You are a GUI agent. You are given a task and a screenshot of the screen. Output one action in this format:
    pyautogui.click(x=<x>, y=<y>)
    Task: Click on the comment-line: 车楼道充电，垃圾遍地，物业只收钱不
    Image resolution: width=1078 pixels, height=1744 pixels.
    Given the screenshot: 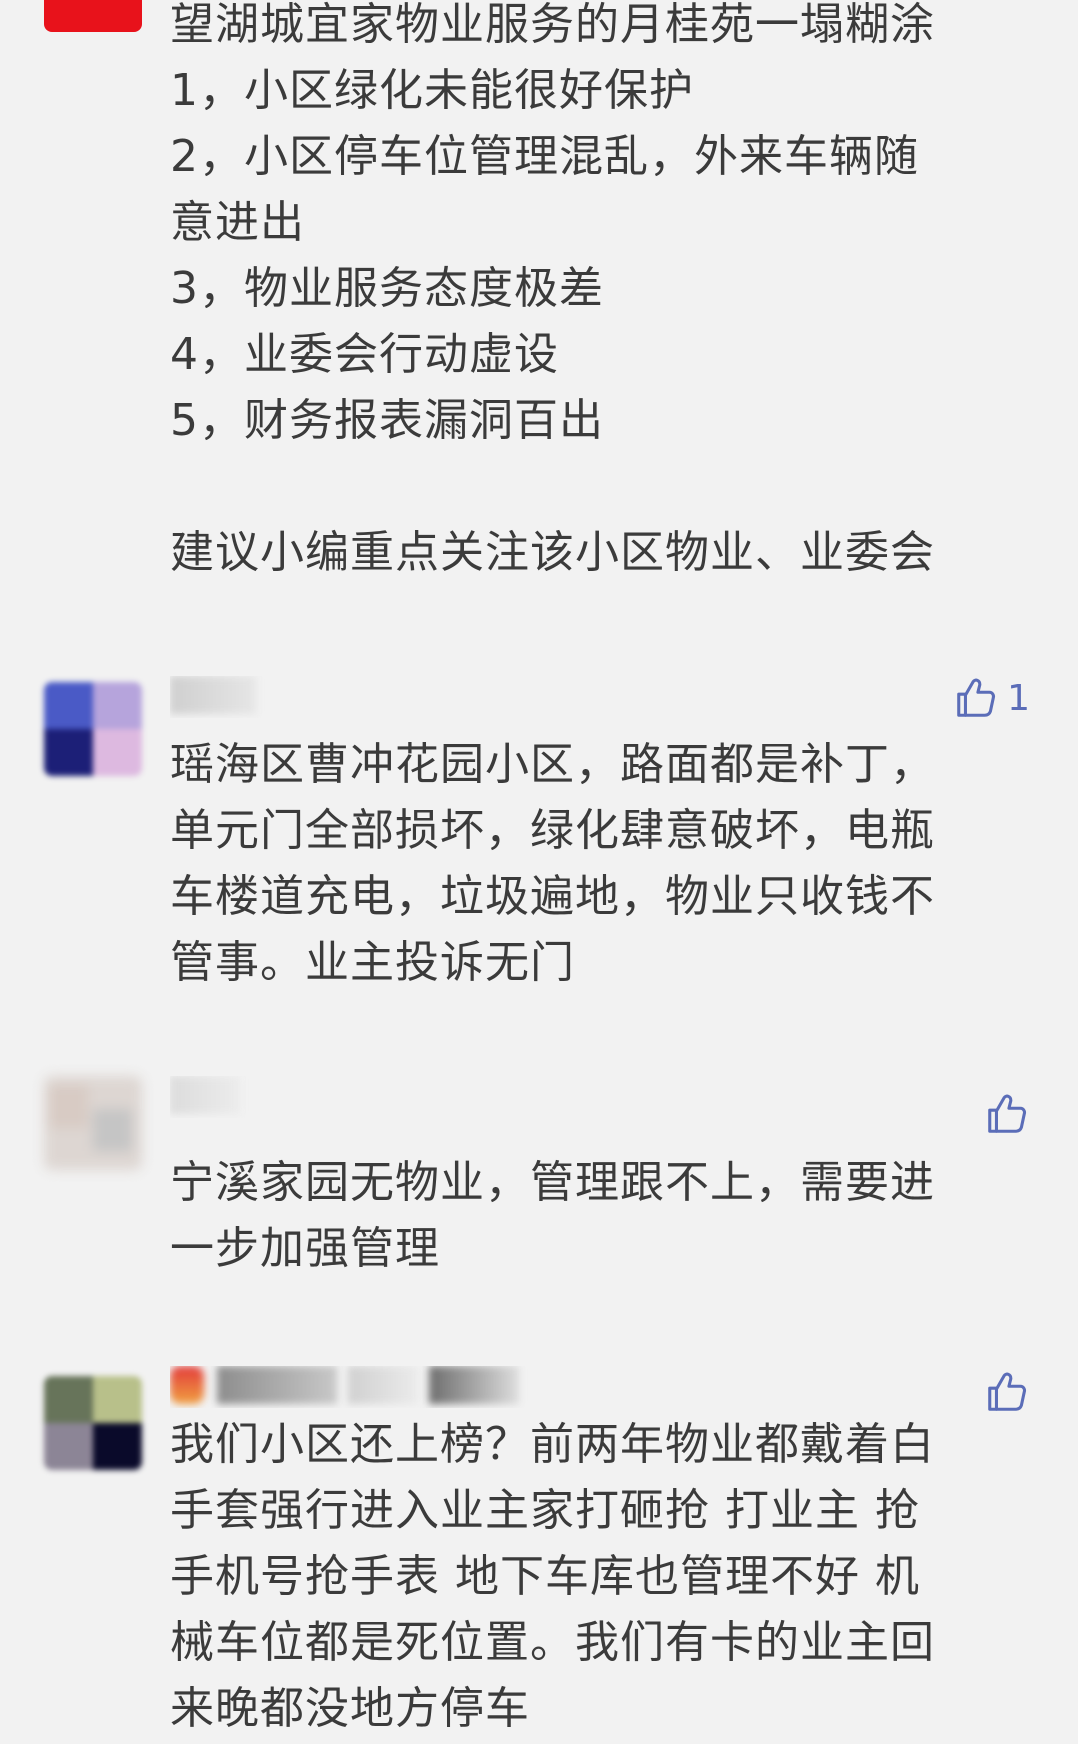 What is the action you would take?
    pyautogui.click(x=552, y=896)
    